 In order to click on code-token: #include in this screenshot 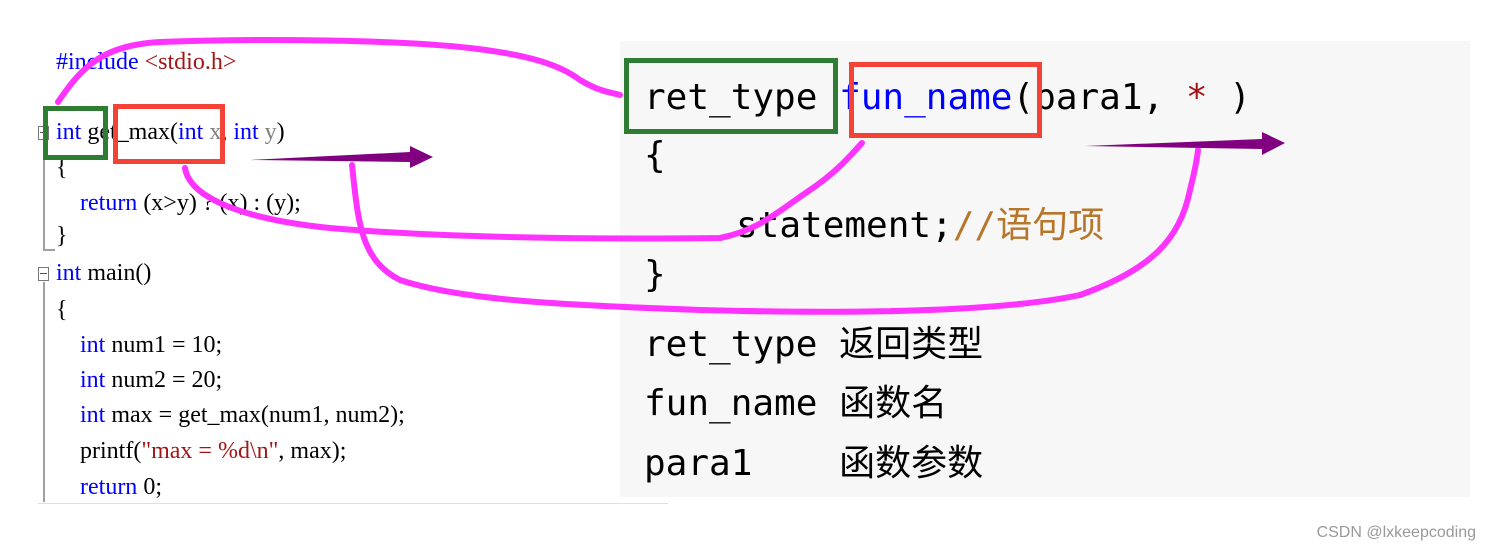, I will do `click(100, 62)`.